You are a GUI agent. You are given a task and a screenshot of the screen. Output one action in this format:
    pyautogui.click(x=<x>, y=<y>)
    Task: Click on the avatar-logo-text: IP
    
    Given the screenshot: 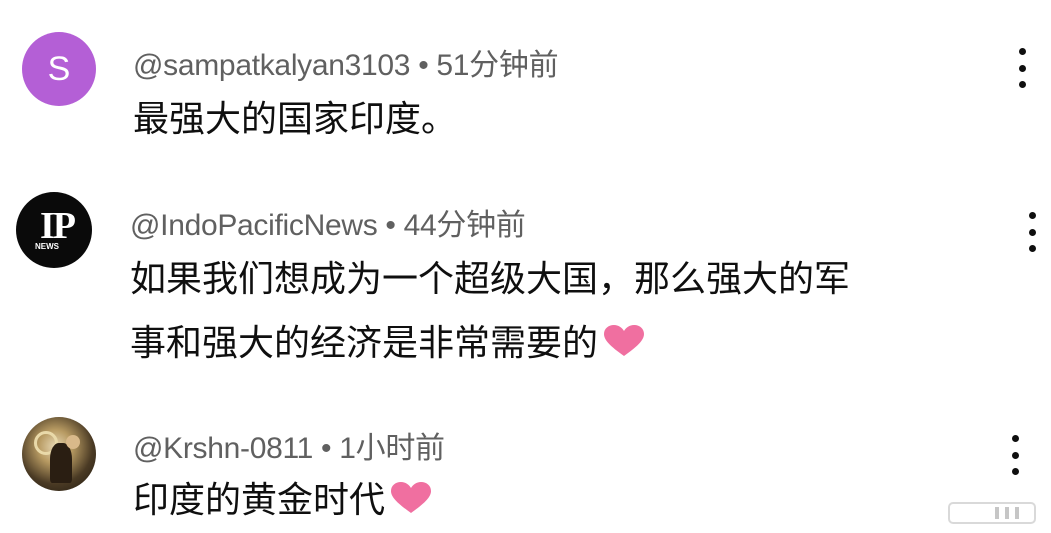 What is the action you would take?
    pyautogui.click(x=58, y=226)
    